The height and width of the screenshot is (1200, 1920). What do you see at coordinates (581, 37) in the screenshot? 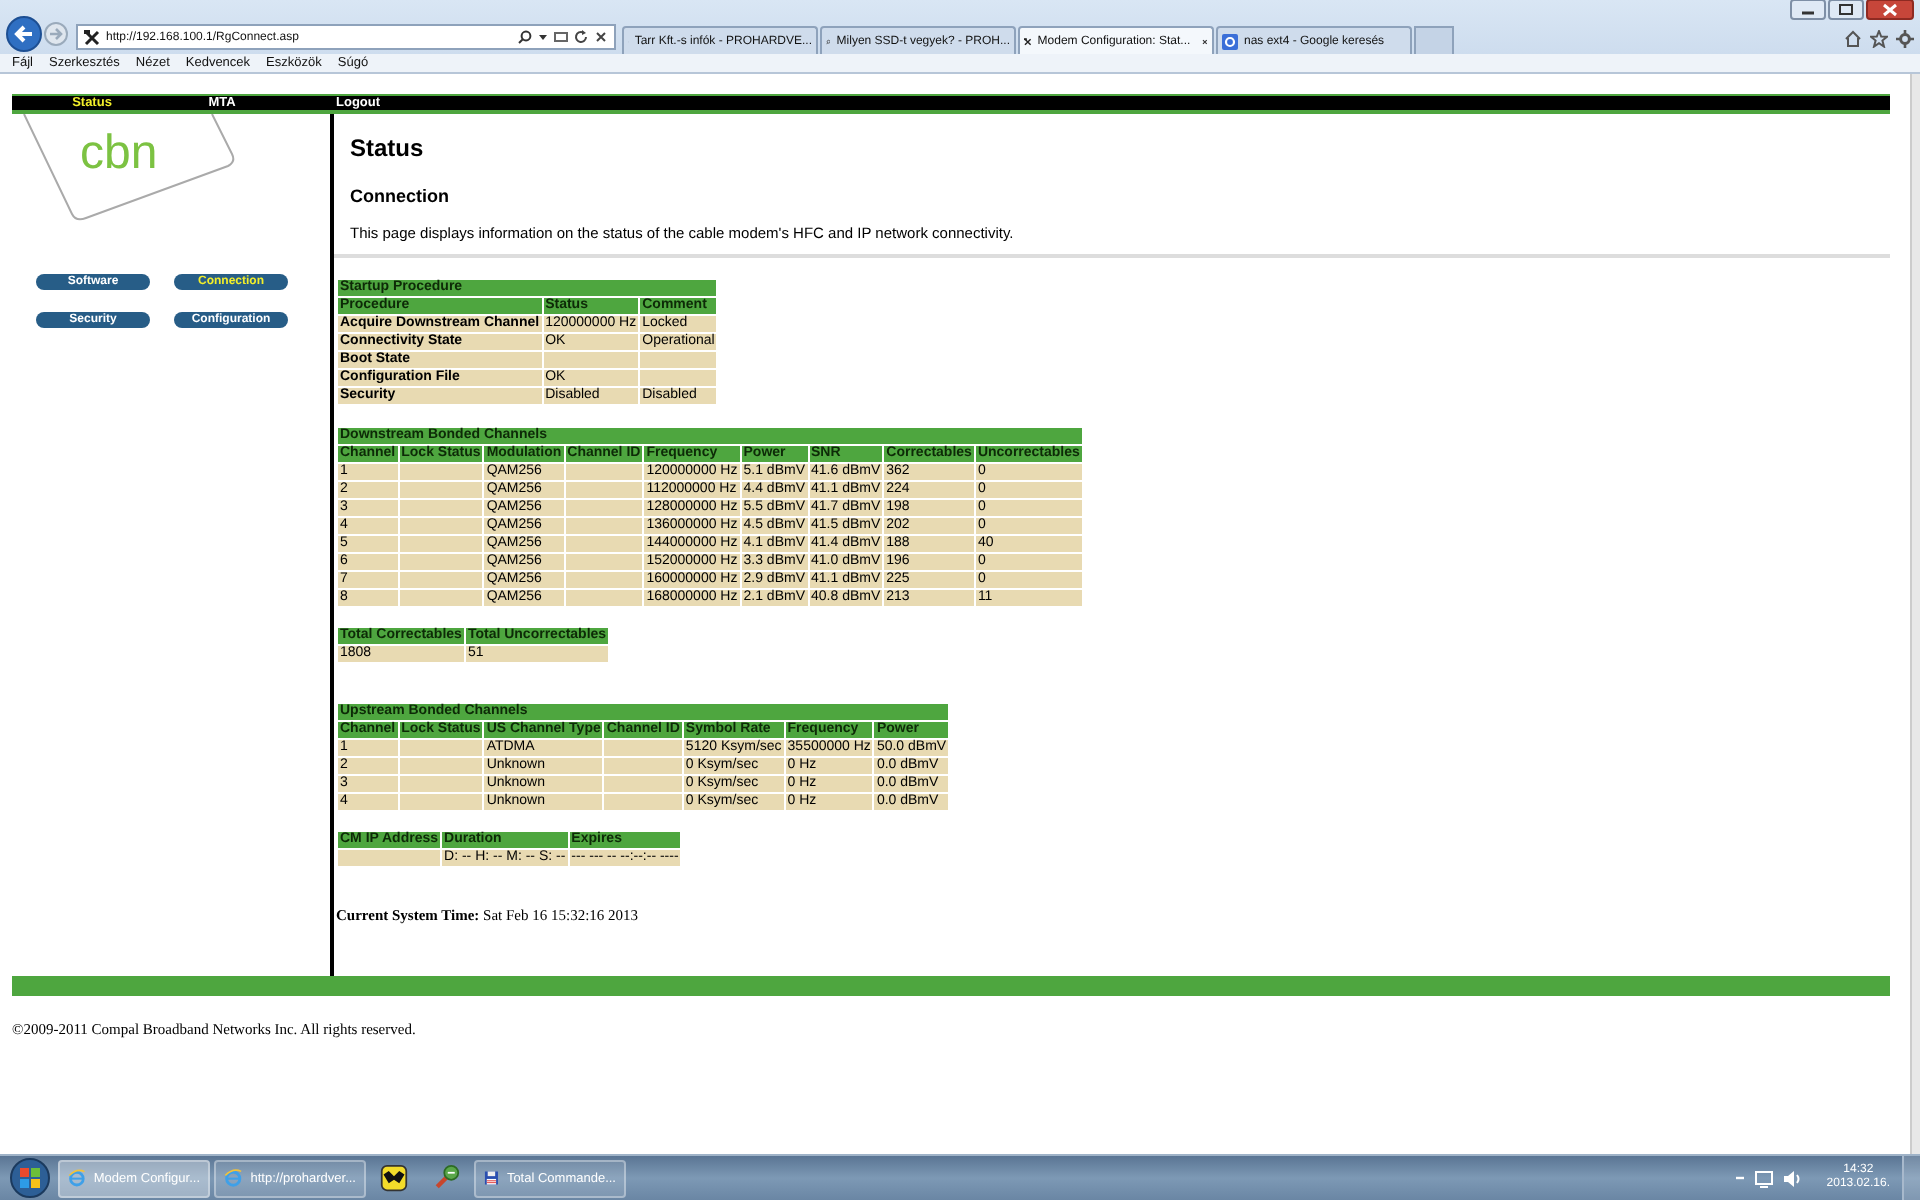
I see `refresh-icon` at bounding box center [581, 37].